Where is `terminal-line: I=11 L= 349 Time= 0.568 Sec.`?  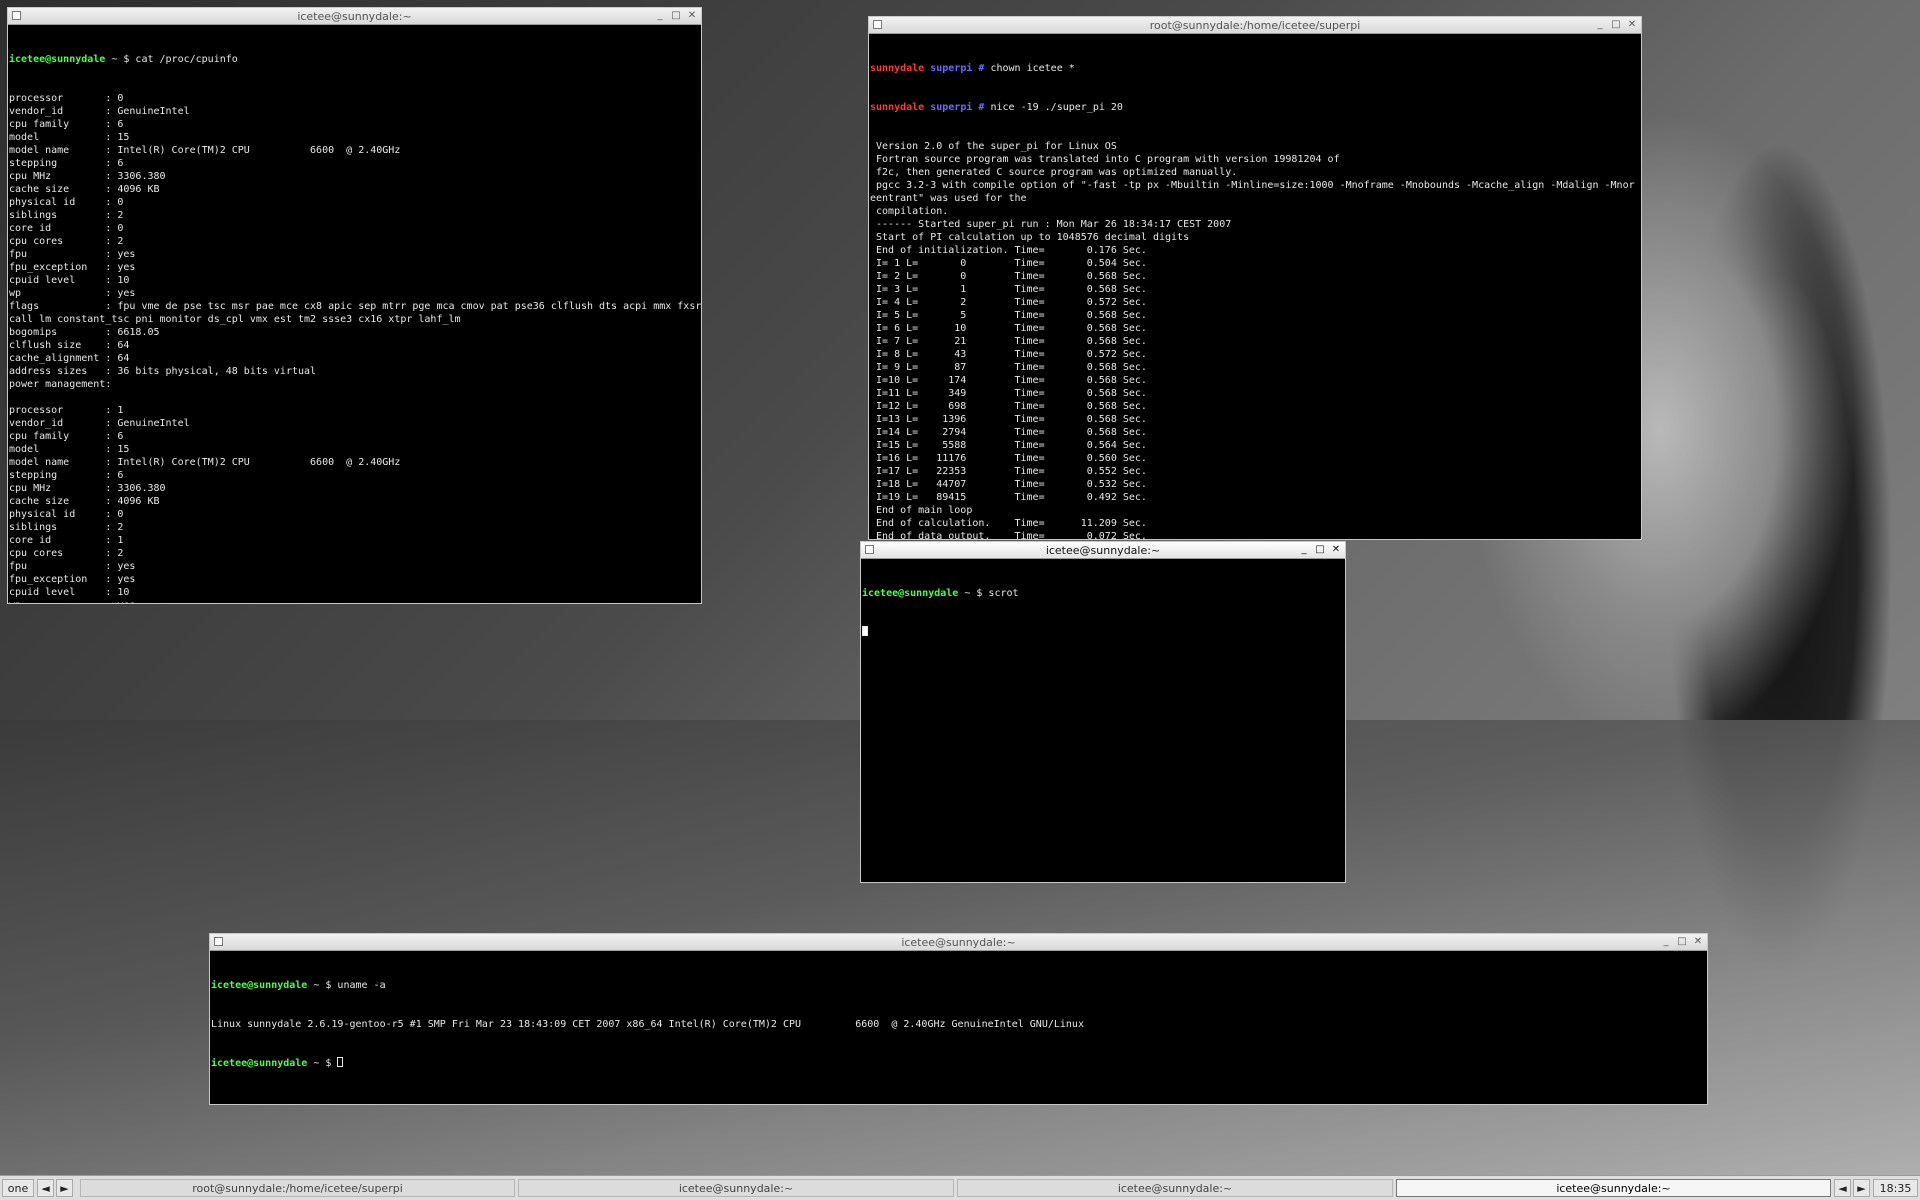 terminal-line: I=11 L= 349 Time= 0.568 Sec. is located at coordinates (1008, 393).